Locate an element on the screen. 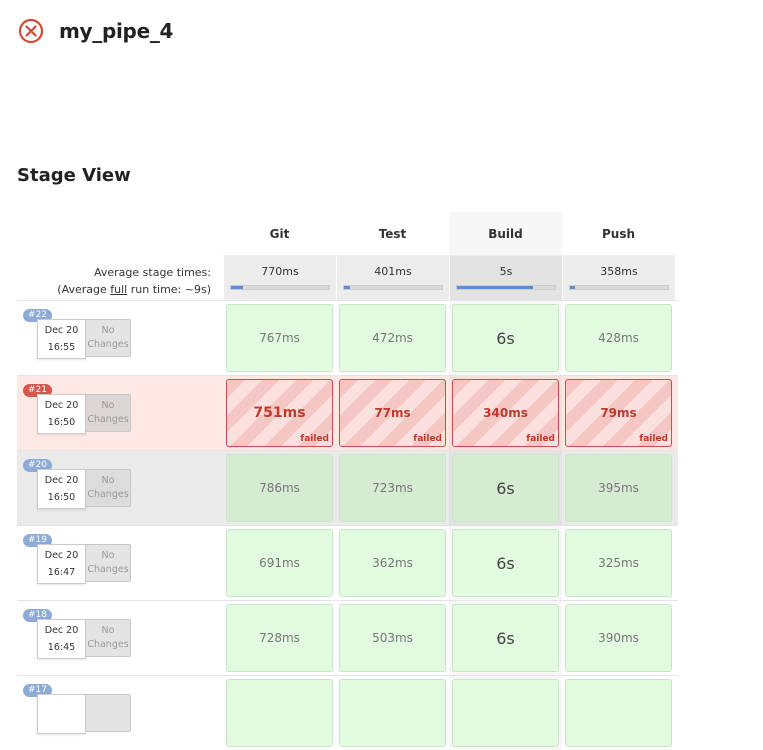 The height and width of the screenshot is (750, 763). avg-cell-push: 358ms is located at coordinates (618, 278).